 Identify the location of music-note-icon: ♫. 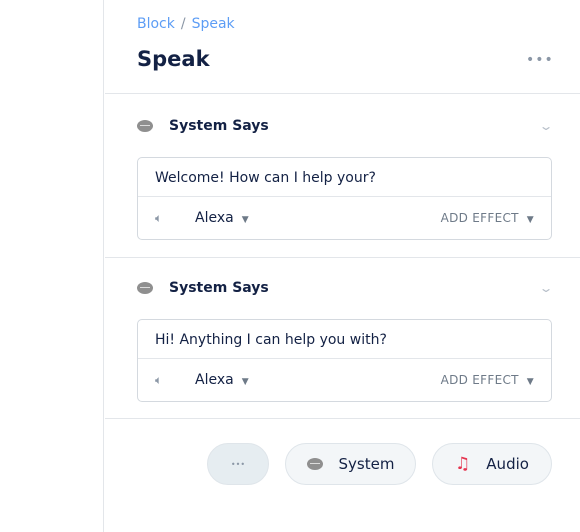
(463, 464).